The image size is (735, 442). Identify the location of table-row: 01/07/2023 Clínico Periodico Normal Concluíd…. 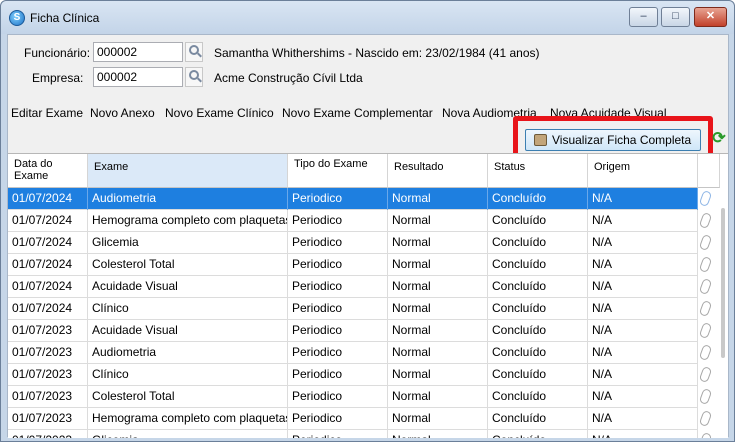
(360, 375).